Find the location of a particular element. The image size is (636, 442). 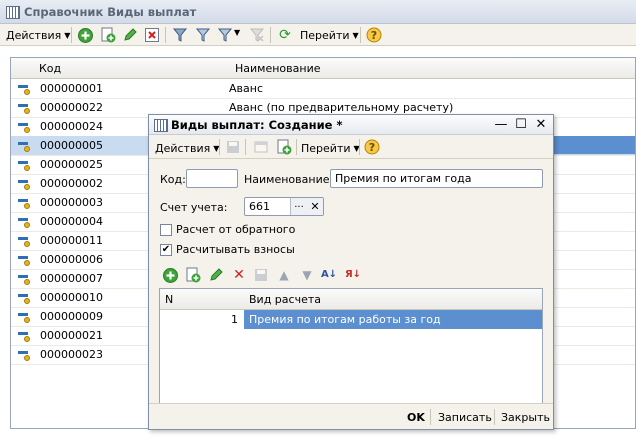

sort-desc-icon: Я↓ is located at coordinates (353, 275).